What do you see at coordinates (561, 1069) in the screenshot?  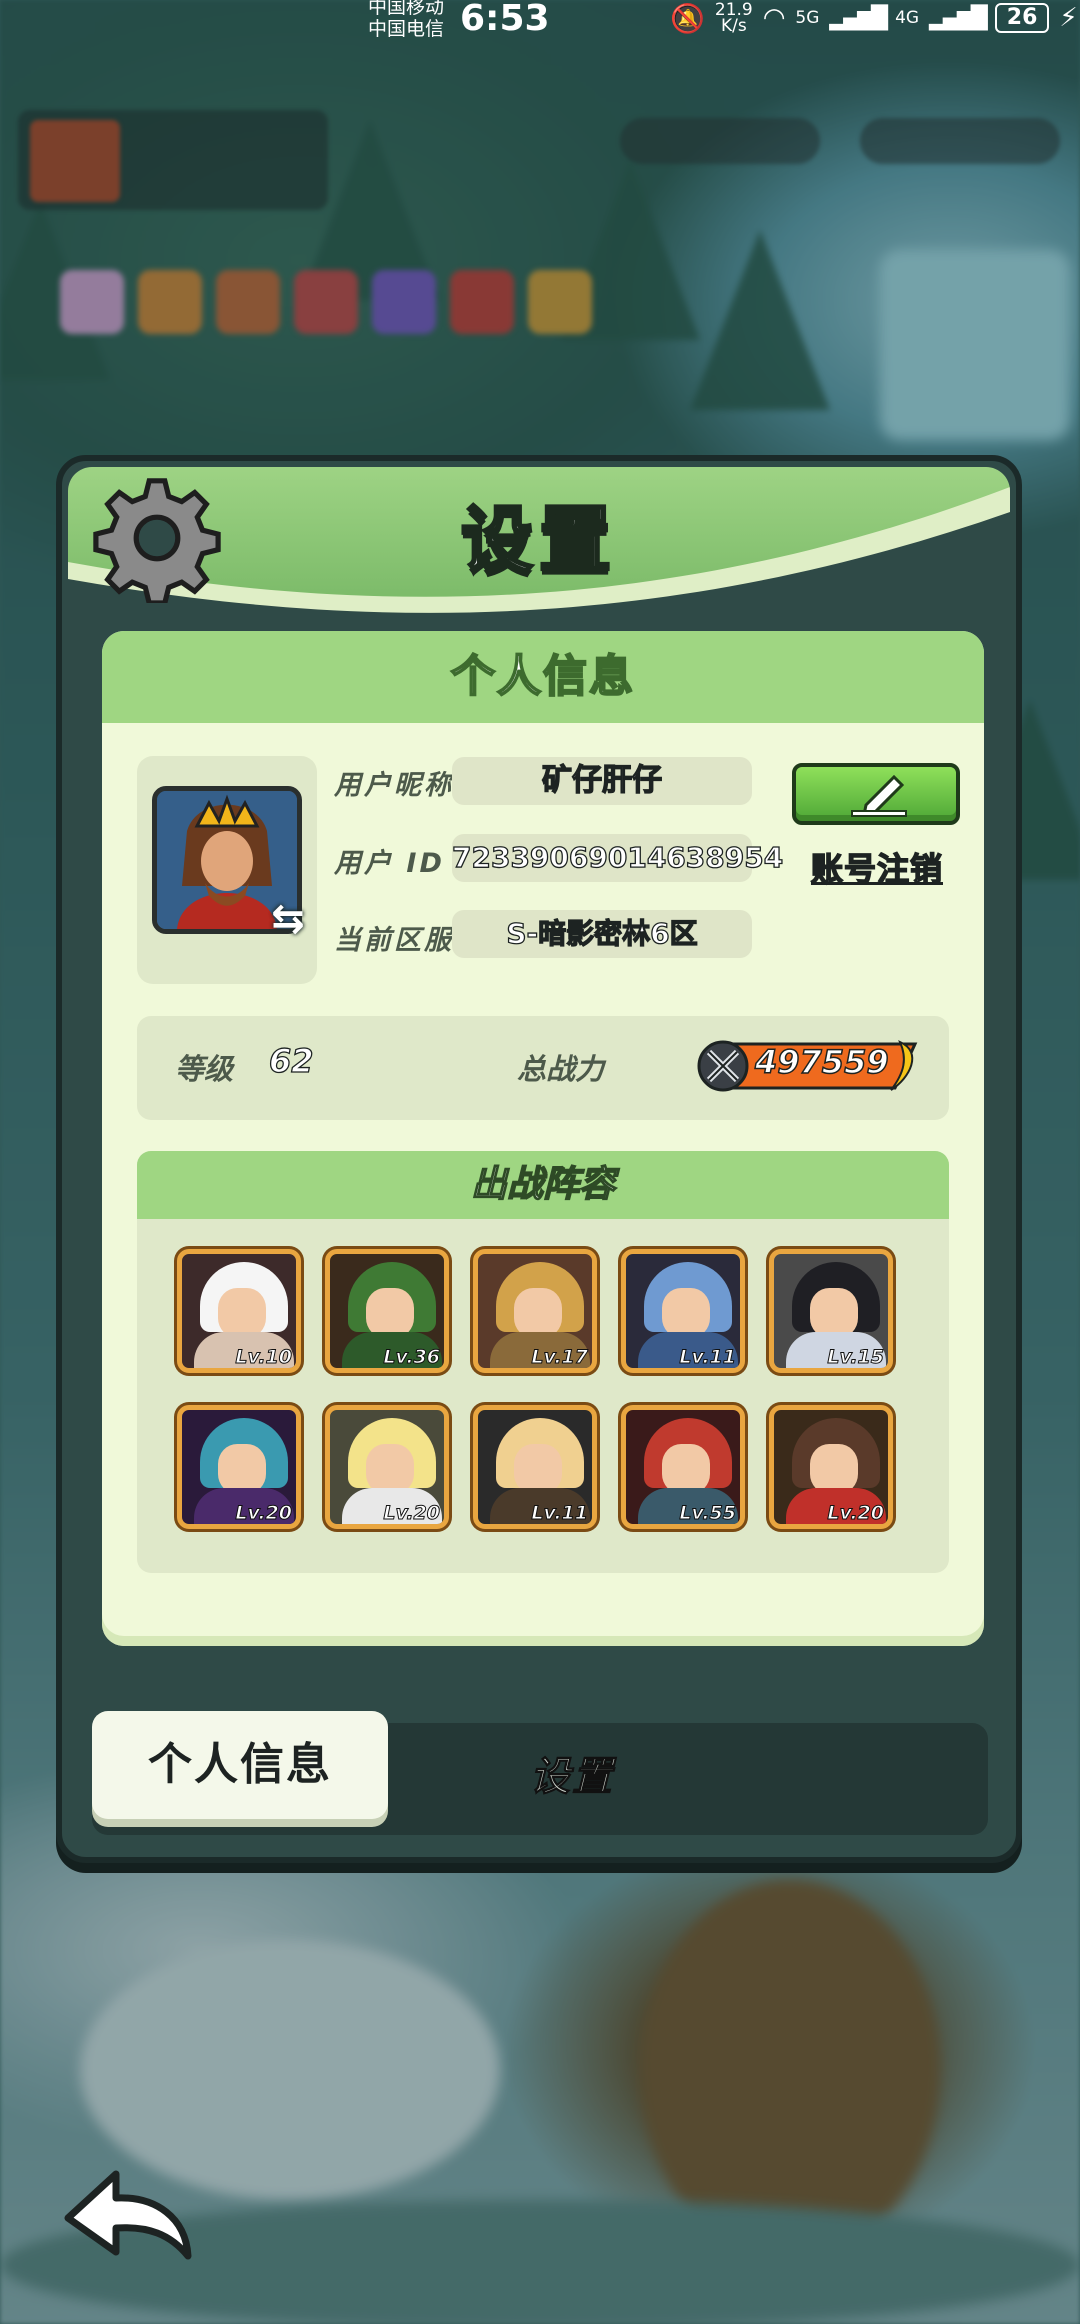 I see `power-label: 总战力` at bounding box center [561, 1069].